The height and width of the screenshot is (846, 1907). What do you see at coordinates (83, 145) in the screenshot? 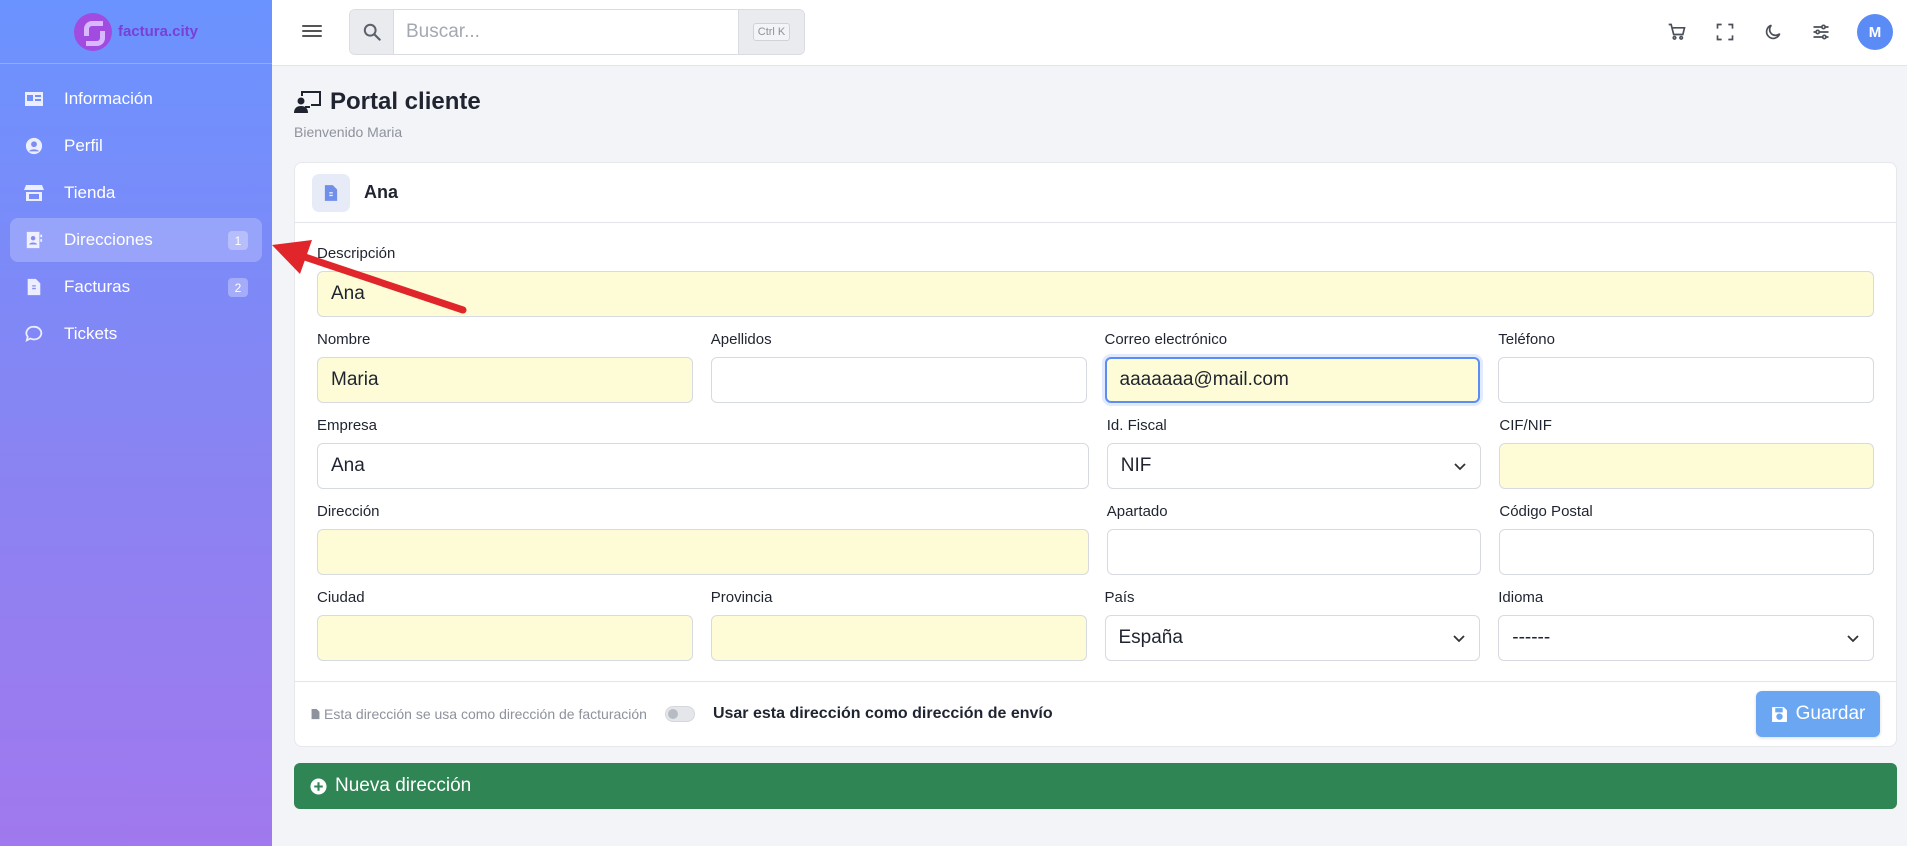
I see `sidebar-item-label: Perfil` at bounding box center [83, 145].